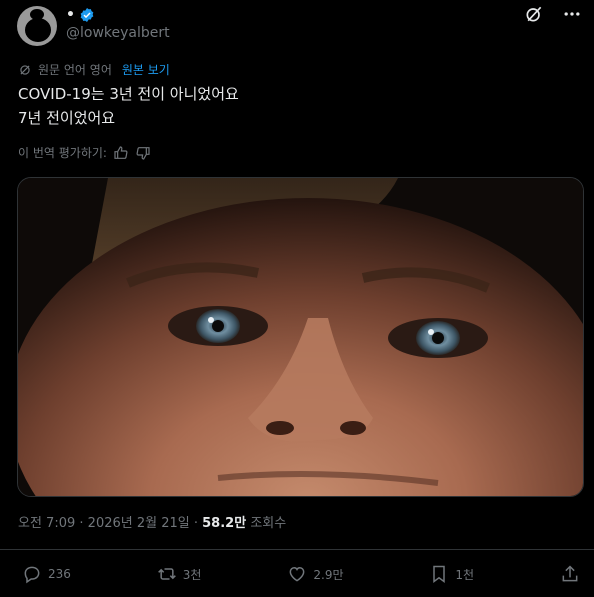 The height and width of the screenshot is (597, 594). What do you see at coordinates (192, 574) in the screenshot?
I see `repost-count: 3천` at bounding box center [192, 574].